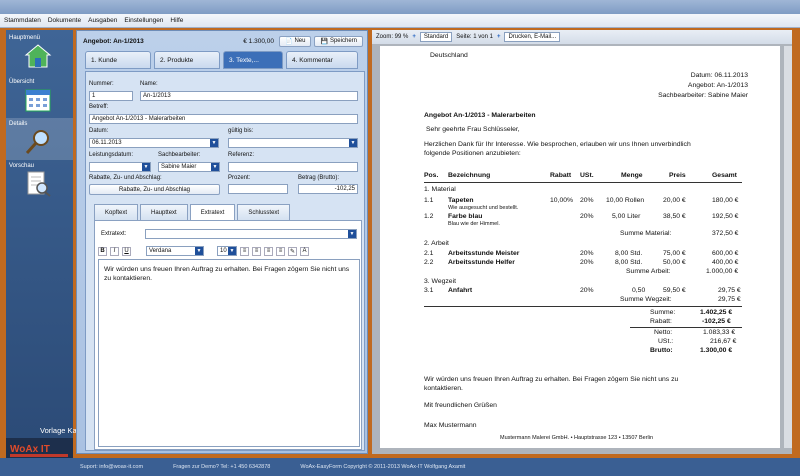 The width and height of the screenshot is (800, 476). Describe the element at coordinates (429, 216) in the screenshot. I see `row-pos: 1.2` at that location.